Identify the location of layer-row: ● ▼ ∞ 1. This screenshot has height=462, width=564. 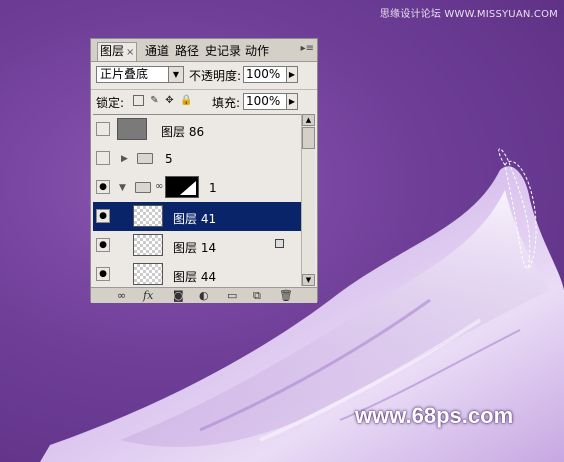
(197, 188).